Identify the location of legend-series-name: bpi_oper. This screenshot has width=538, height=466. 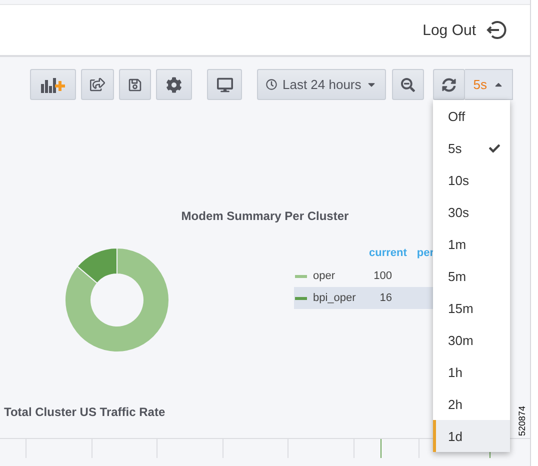
(335, 298).